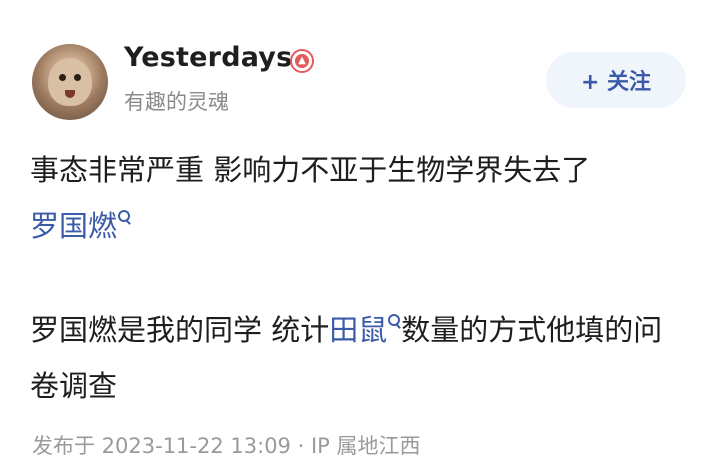  What do you see at coordinates (208, 57) in the screenshot?
I see `username: Yesterdays` at bounding box center [208, 57].